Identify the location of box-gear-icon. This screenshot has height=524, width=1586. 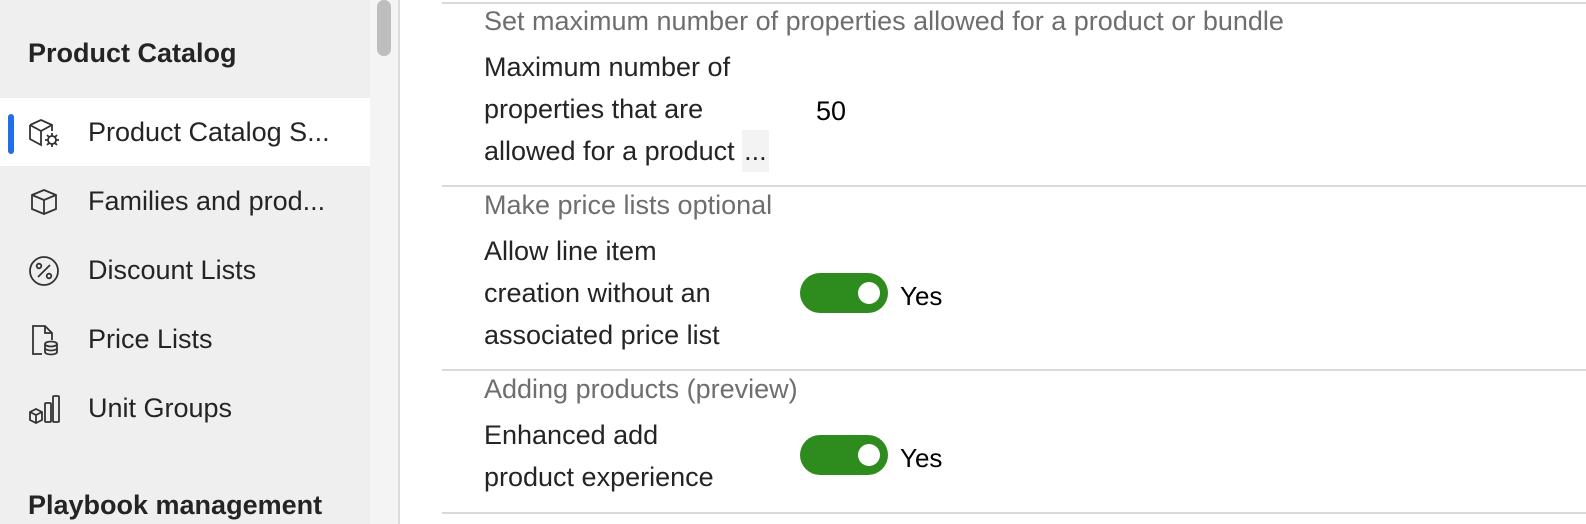
(44, 133).